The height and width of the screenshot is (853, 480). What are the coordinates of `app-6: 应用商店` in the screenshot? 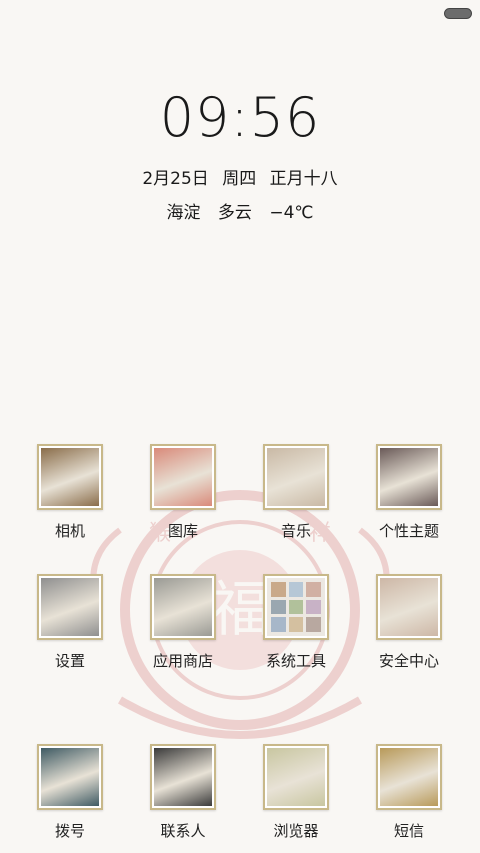 It's located at (183, 622).